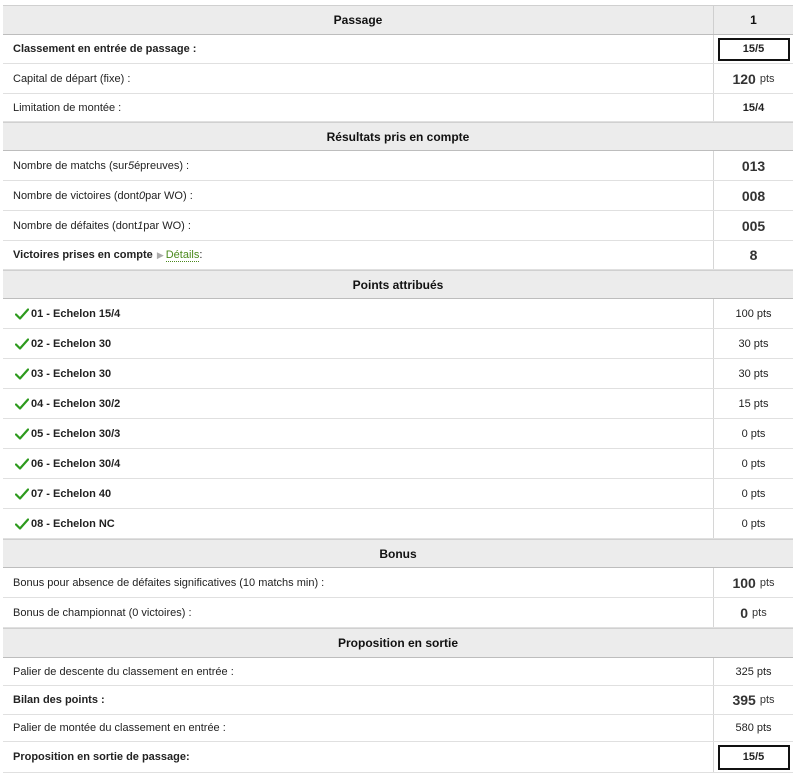 The image size is (796, 779). What do you see at coordinates (358, 313) in the screenshot?
I see `points-row-label: 01 - Echelon 15/4` at bounding box center [358, 313].